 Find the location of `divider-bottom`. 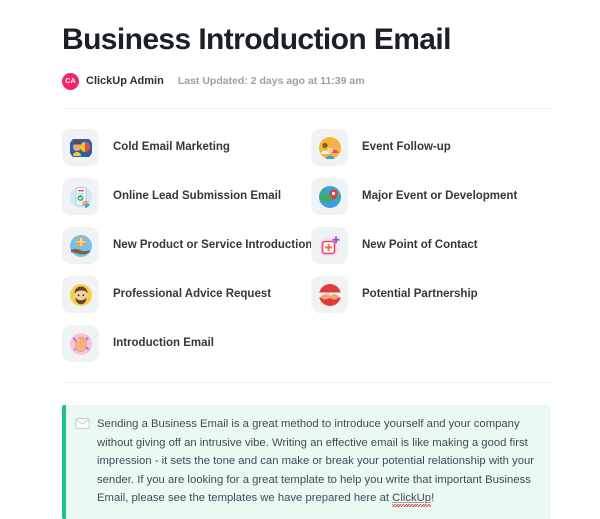

divider-bottom is located at coordinates (306, 383).